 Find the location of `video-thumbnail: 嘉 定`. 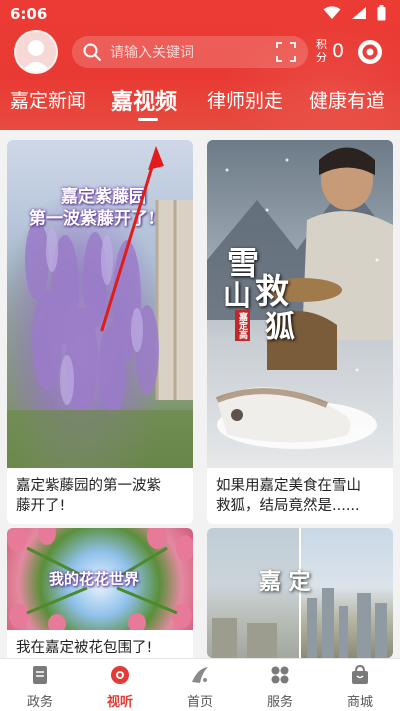

video-thumbnail: 嘉 定 is located at coordinates (300, 593).